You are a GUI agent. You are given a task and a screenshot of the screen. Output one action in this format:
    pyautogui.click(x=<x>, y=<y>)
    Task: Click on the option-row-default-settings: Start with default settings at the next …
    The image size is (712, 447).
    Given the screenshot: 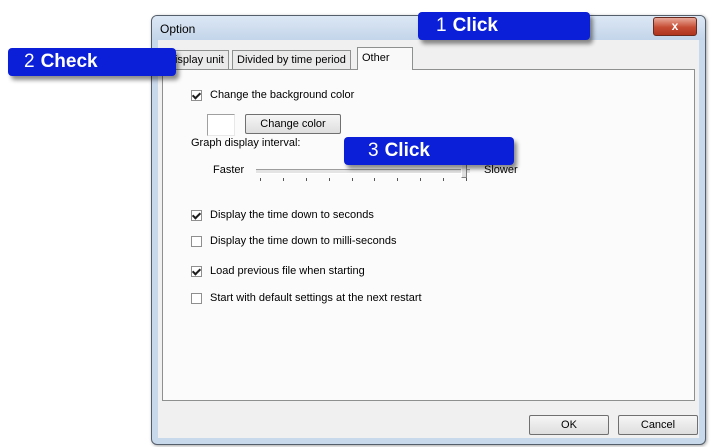 What is the action you would take?
    pyautogui.click(x=306, y=298)
    